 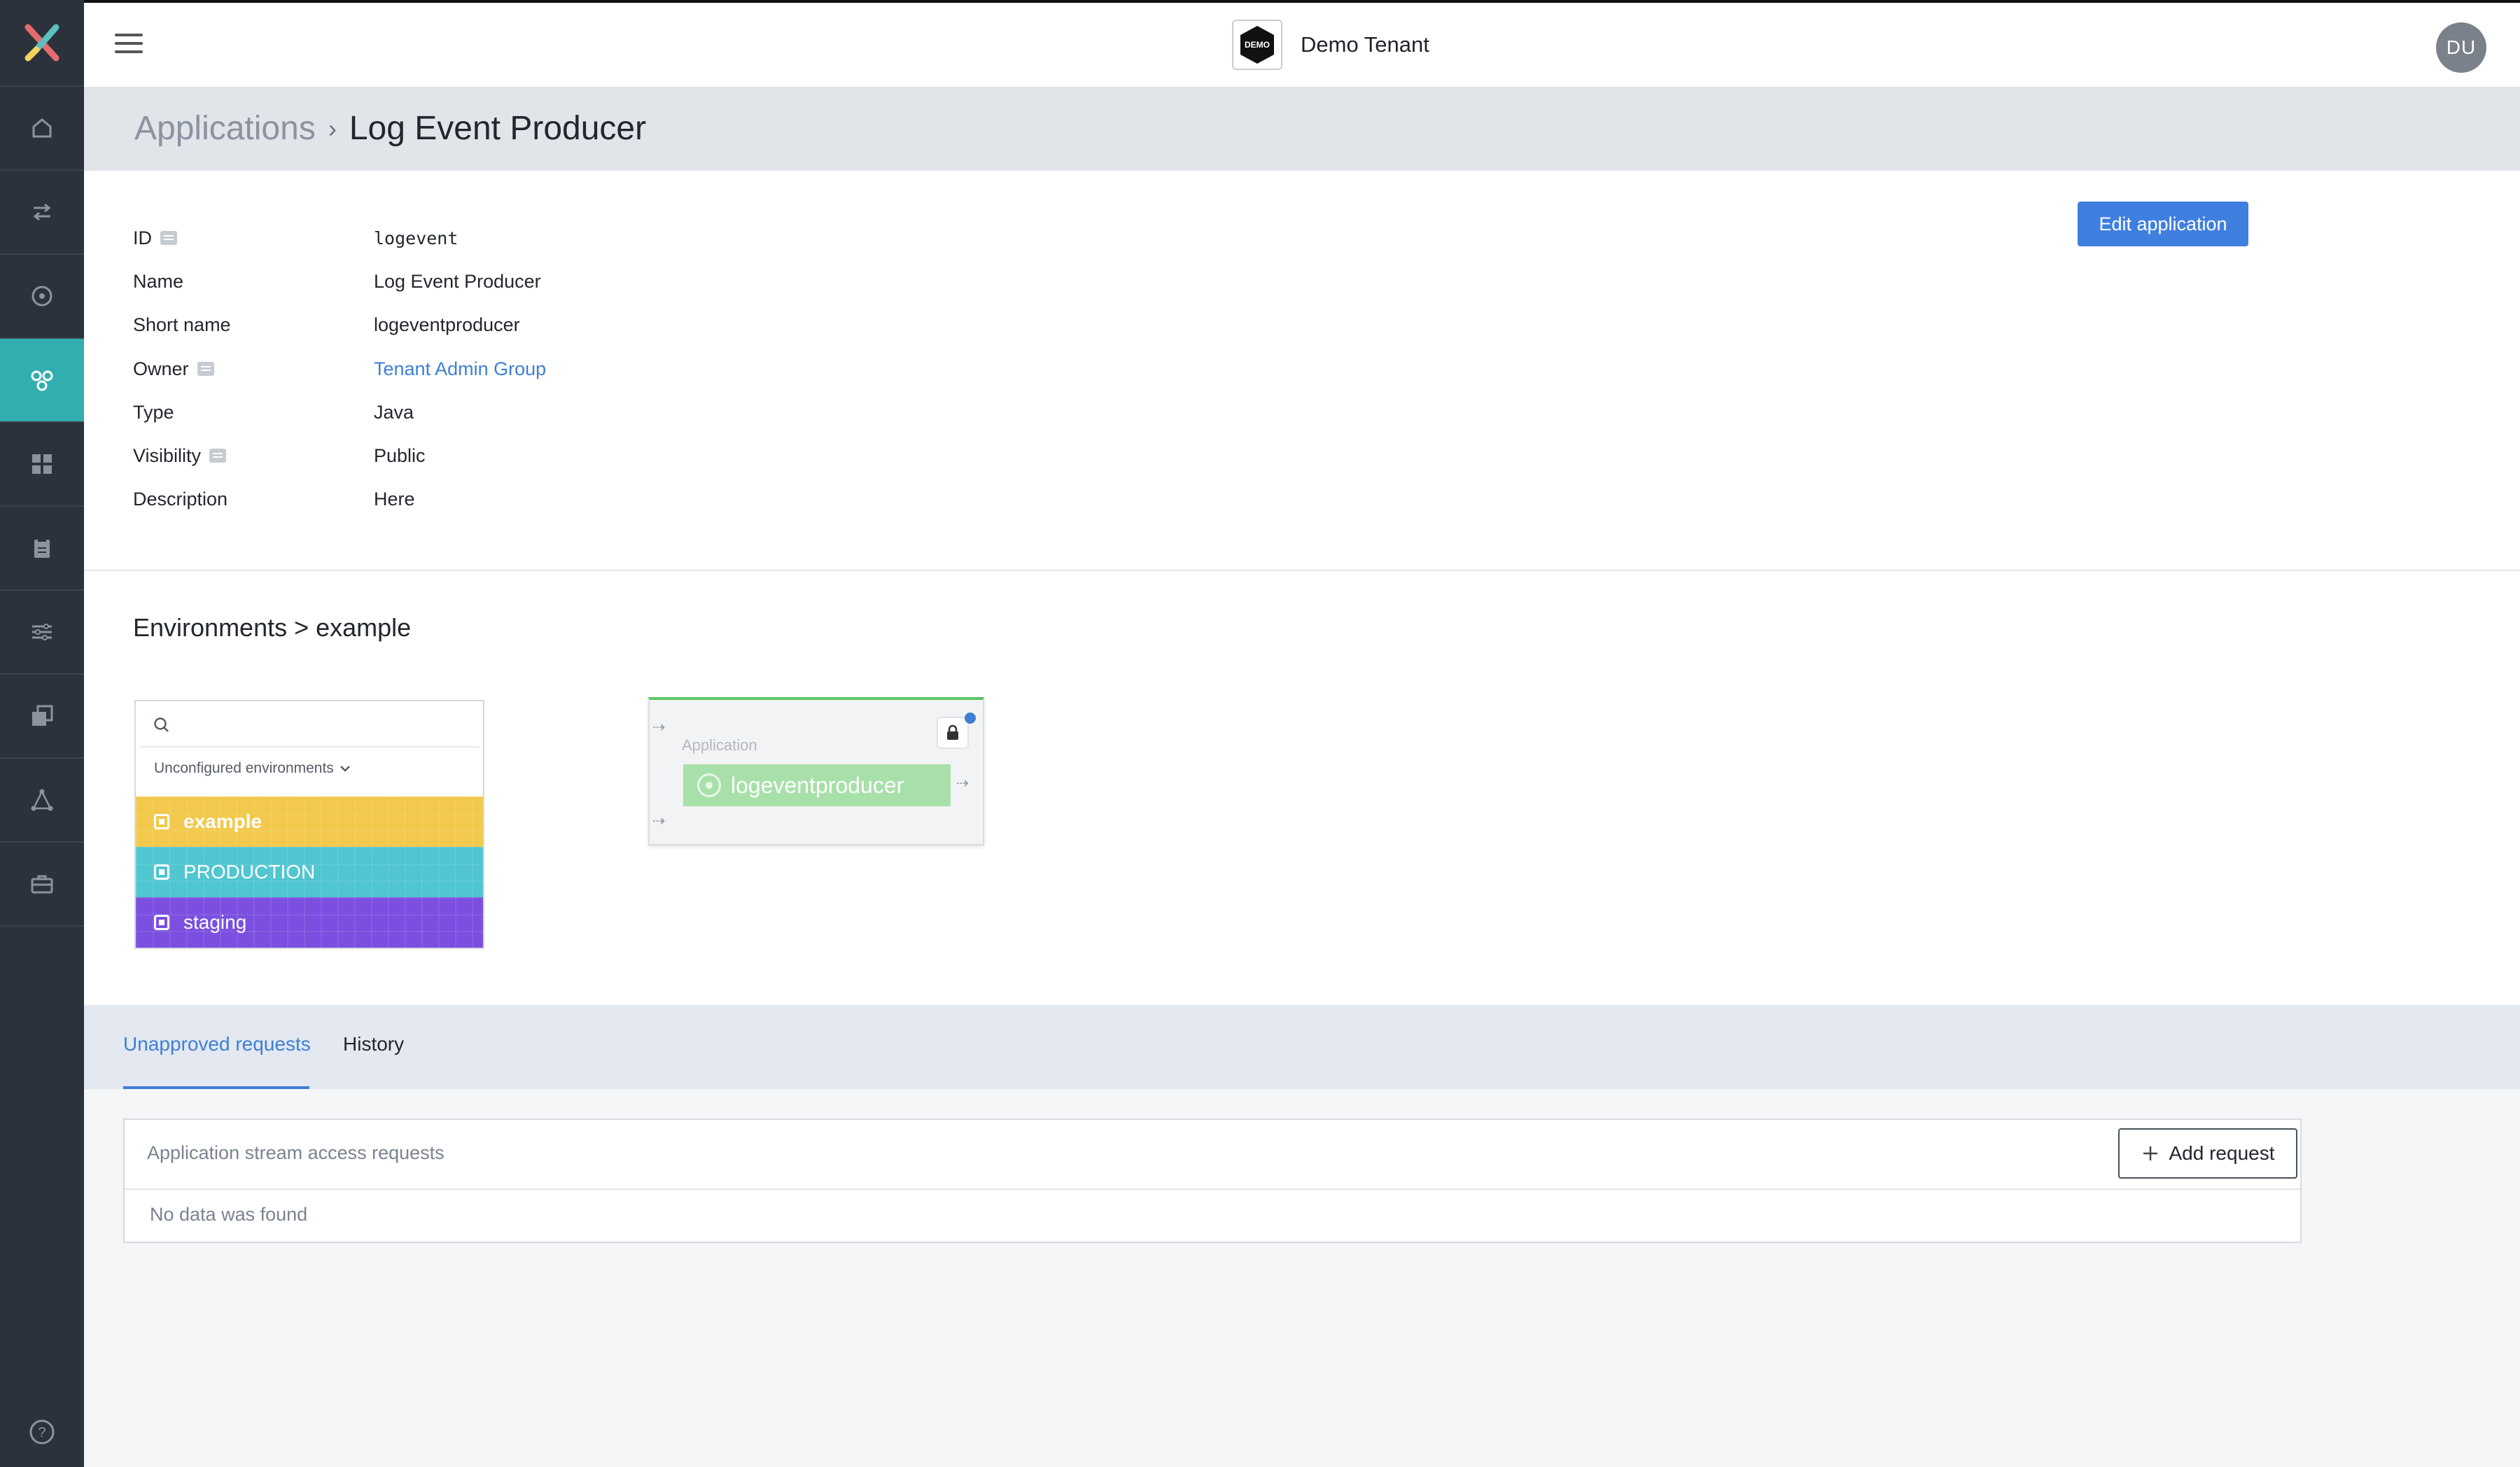 I want to click on nav-topology, so click(x=42, y=801).